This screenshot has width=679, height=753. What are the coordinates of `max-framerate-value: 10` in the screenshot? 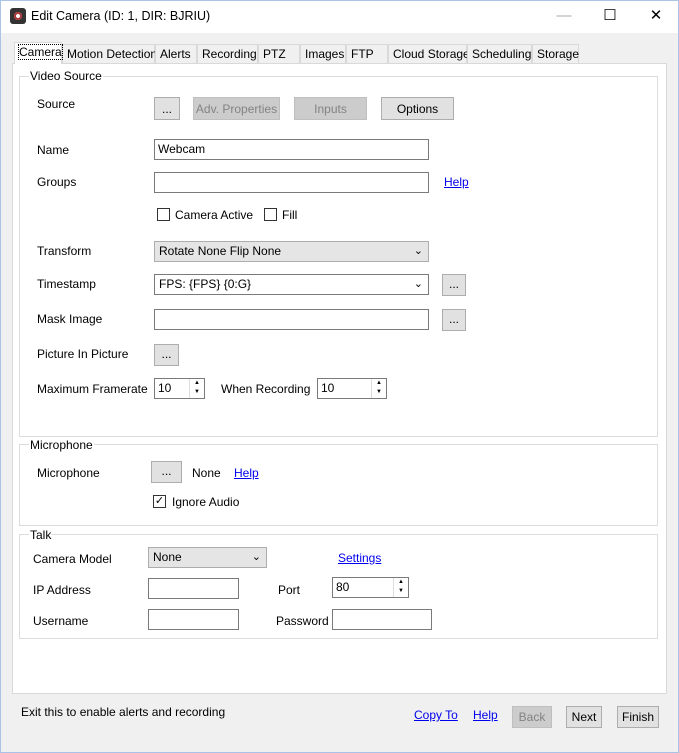 It's located at (165, 388).